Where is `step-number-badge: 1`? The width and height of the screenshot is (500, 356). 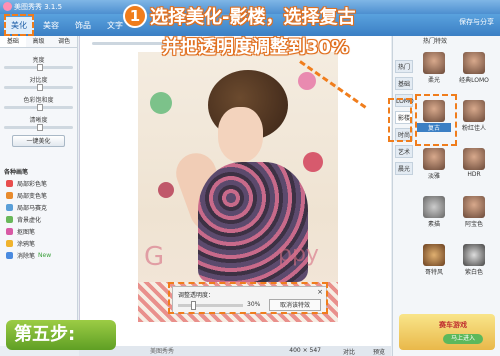 step-number-badge: 1 is located at coordinates (135, 16).